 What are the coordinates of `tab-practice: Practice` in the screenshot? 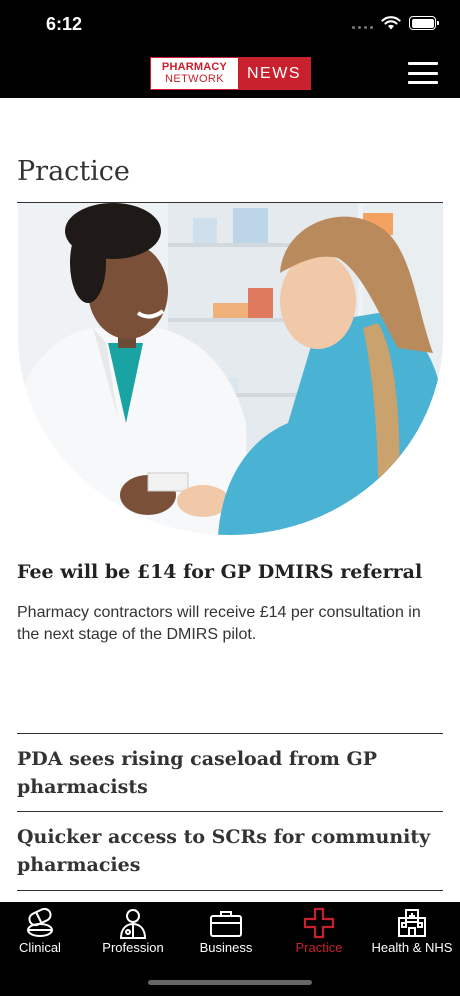 It's located at (319, 932).